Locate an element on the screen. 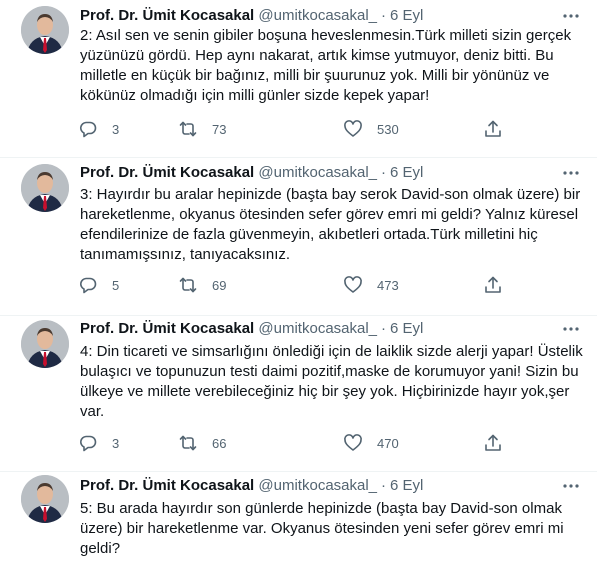  like-count: 473 is located at coordinates (388, 285).